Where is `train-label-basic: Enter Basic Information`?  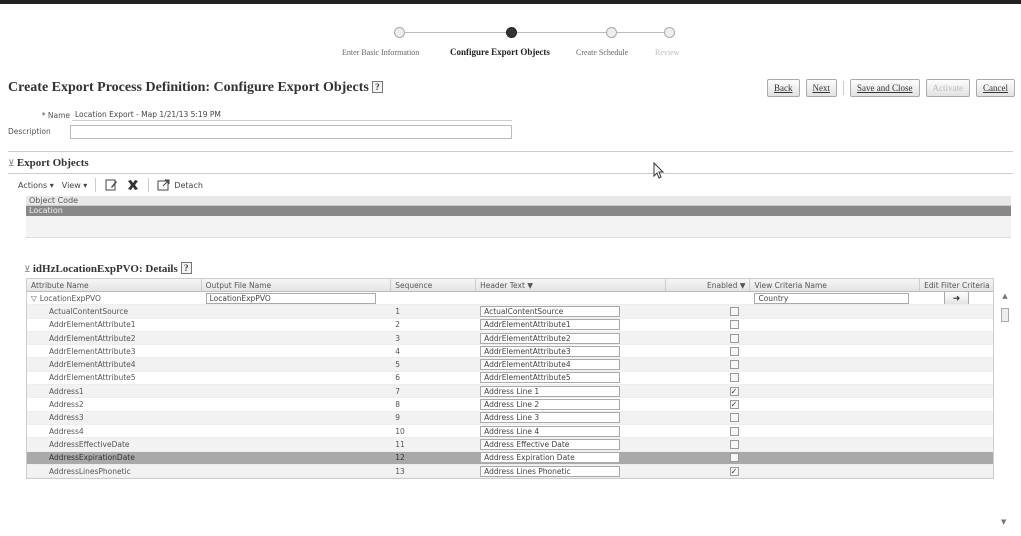 train-label-basic: Enter Basic Information is located at coordinates (380, 52).